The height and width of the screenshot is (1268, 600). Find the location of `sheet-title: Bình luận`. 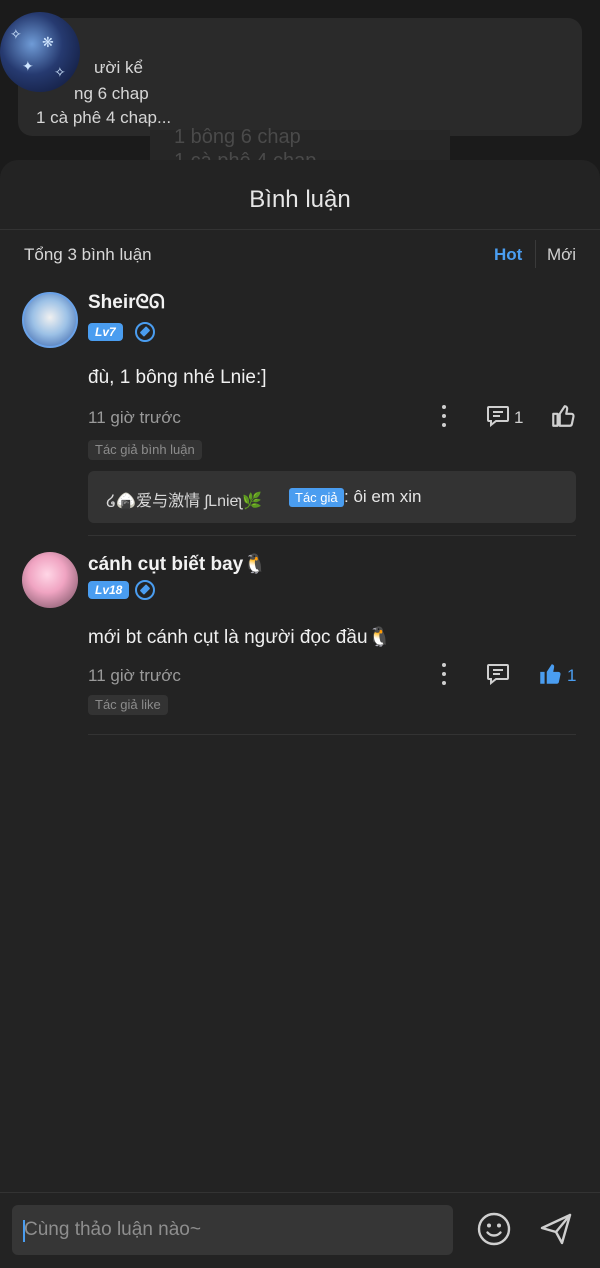

sheet-title: Bình luận is located at coordinates (300, 199).